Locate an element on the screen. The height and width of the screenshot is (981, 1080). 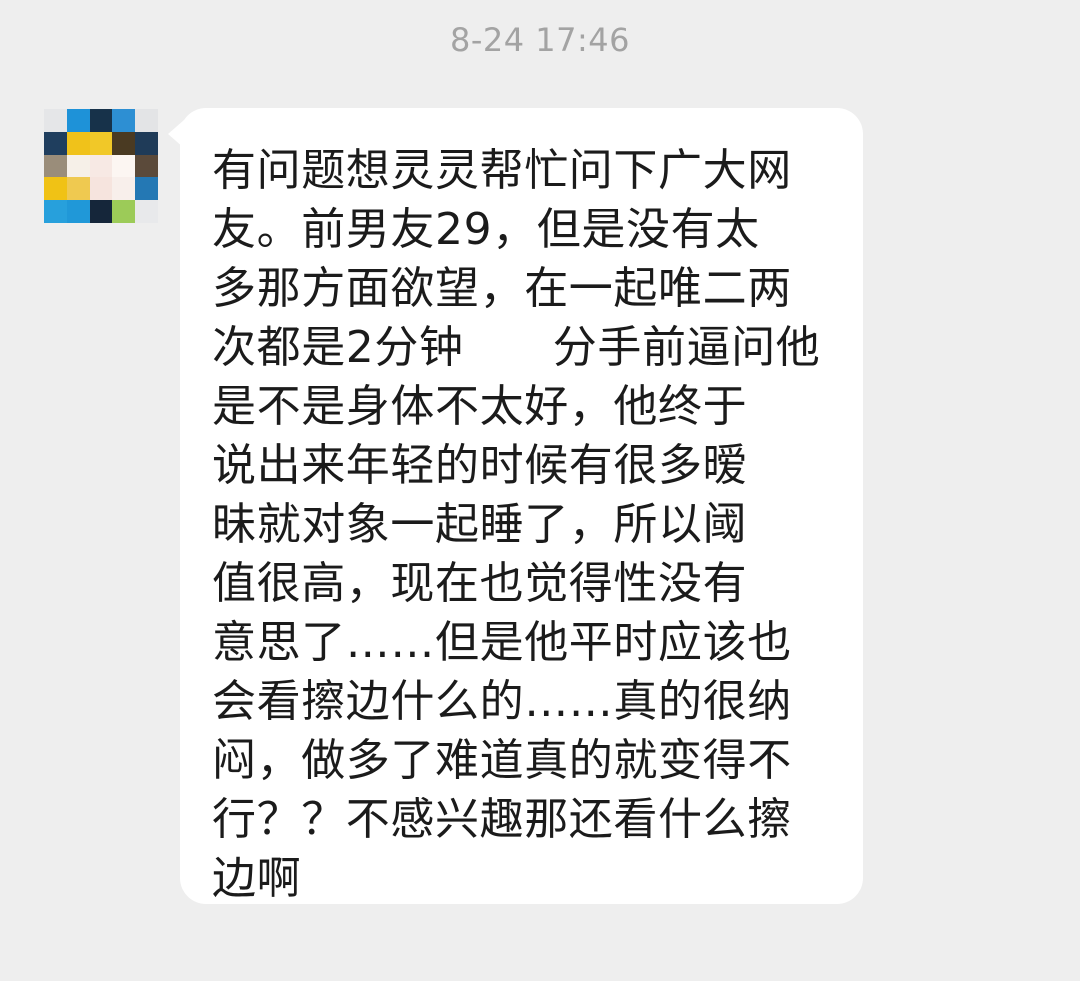
message-line: 会看擦边什么的……真的很纳 is located at coordinates (502, 701).